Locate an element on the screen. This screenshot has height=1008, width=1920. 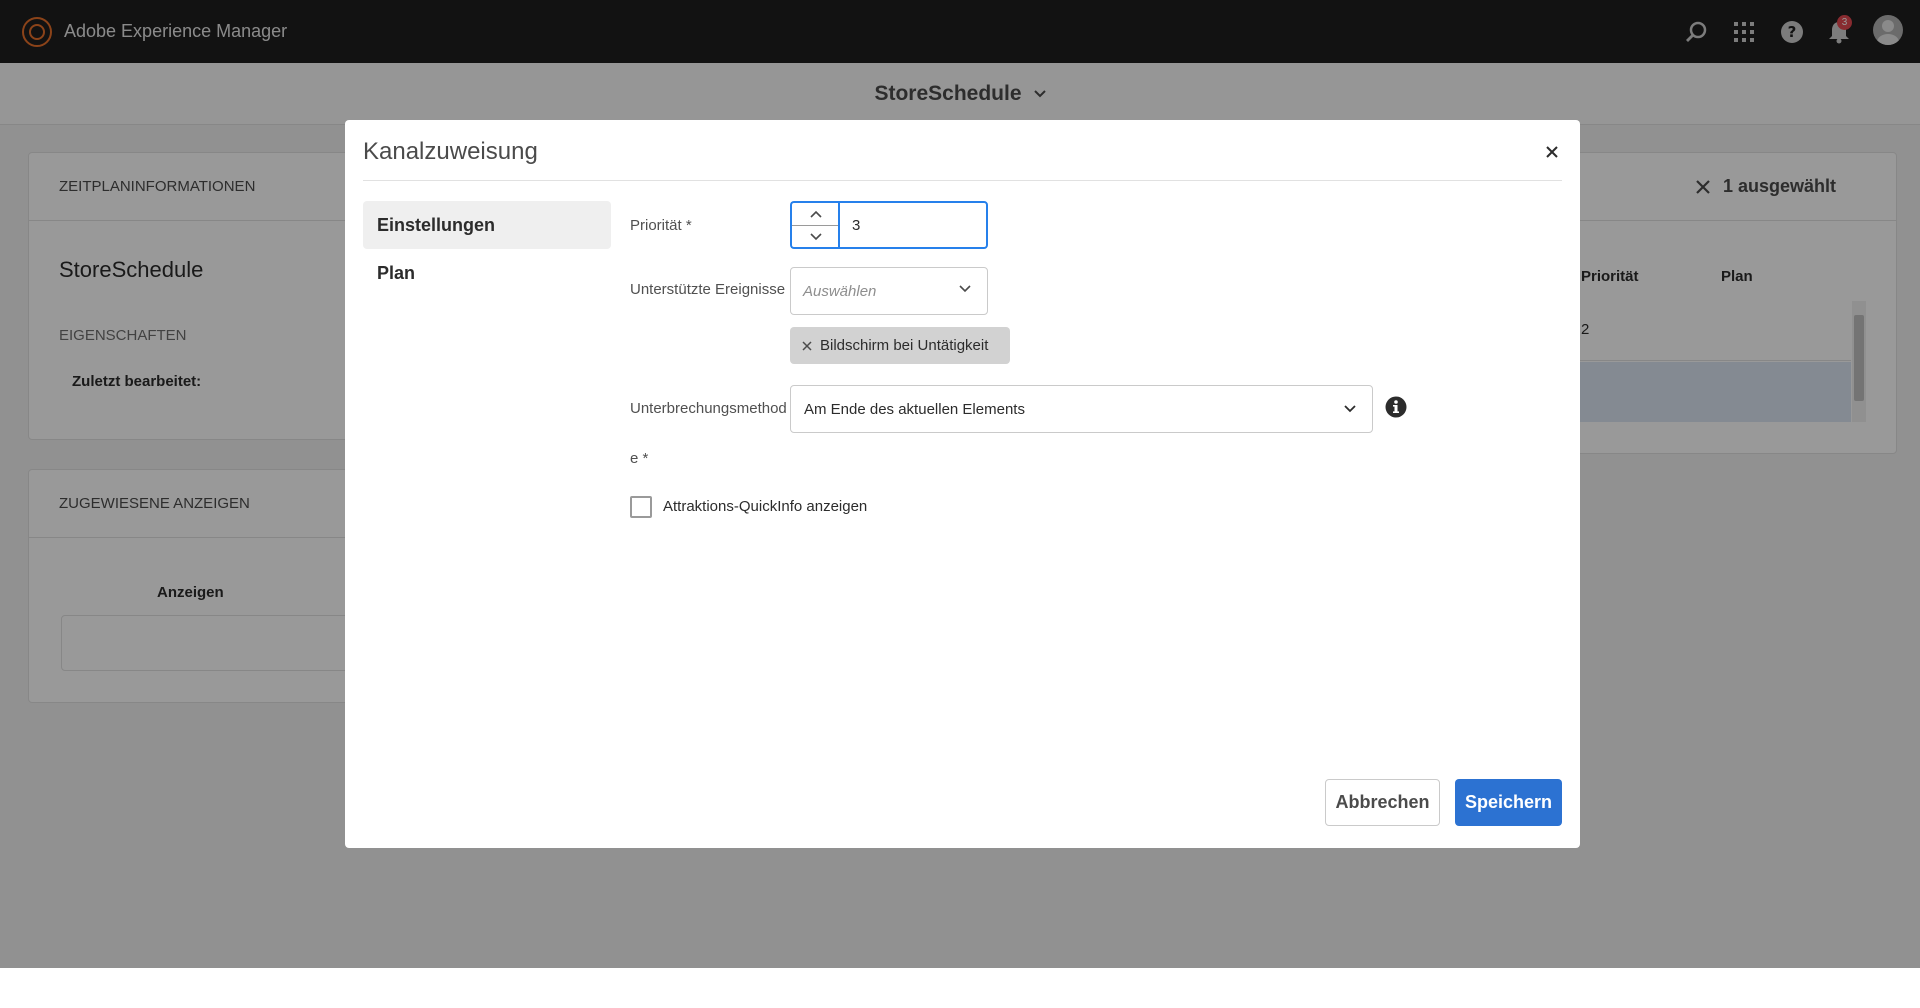
events-placeholder: Auswählen is located at coordinates (840, 291).